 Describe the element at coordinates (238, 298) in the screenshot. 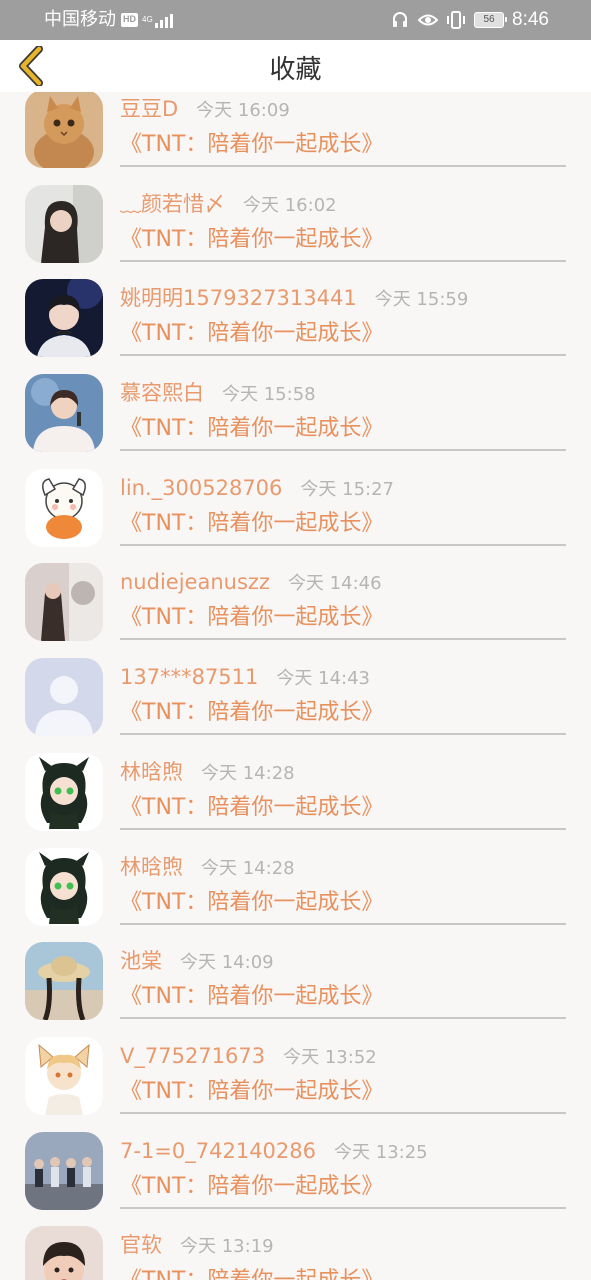

I see `user-nickname: 姚明明1579327313441` at that location.